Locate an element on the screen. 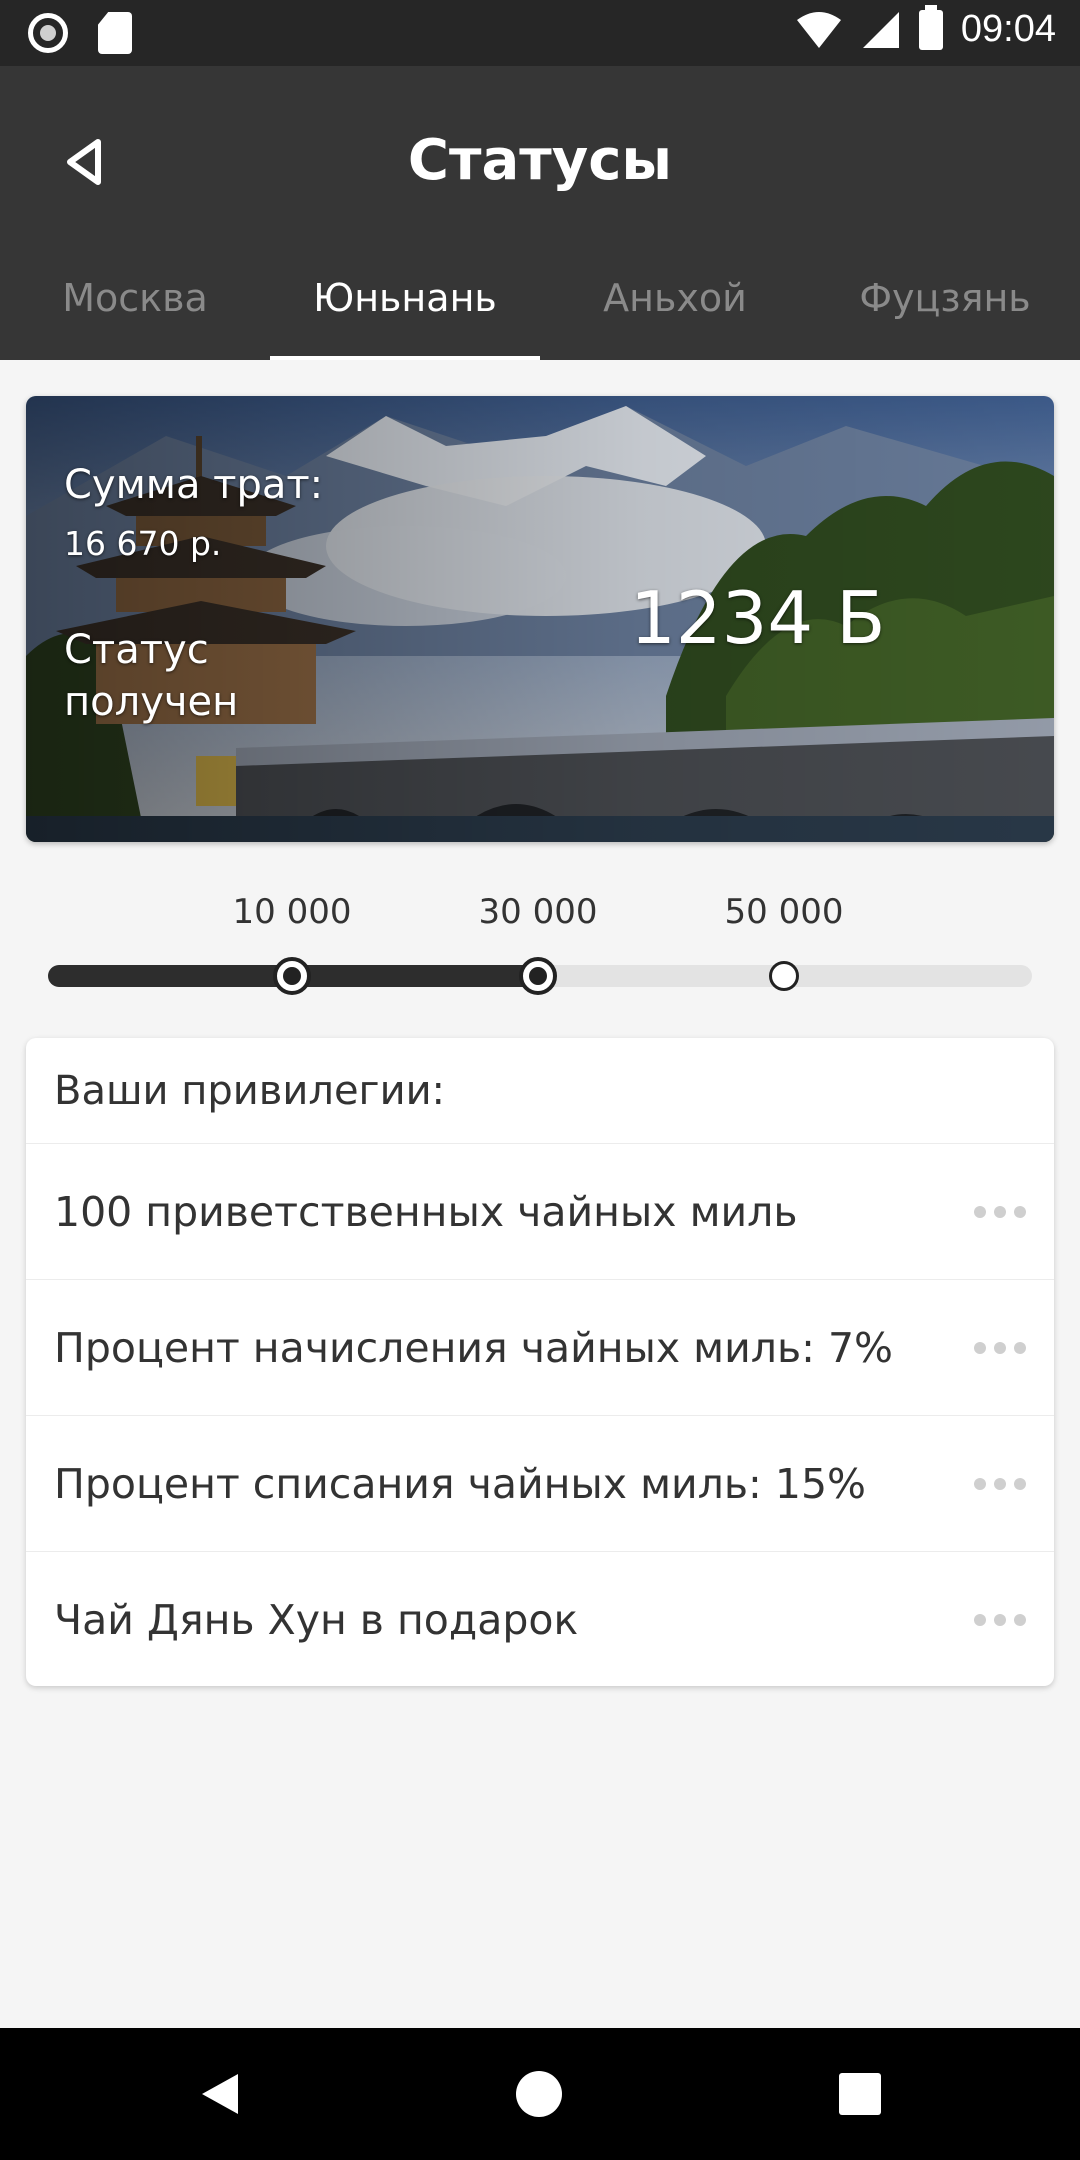 The image size is (1080, 2160). status-bar: 09:04 is located at coordinates (540, 33).